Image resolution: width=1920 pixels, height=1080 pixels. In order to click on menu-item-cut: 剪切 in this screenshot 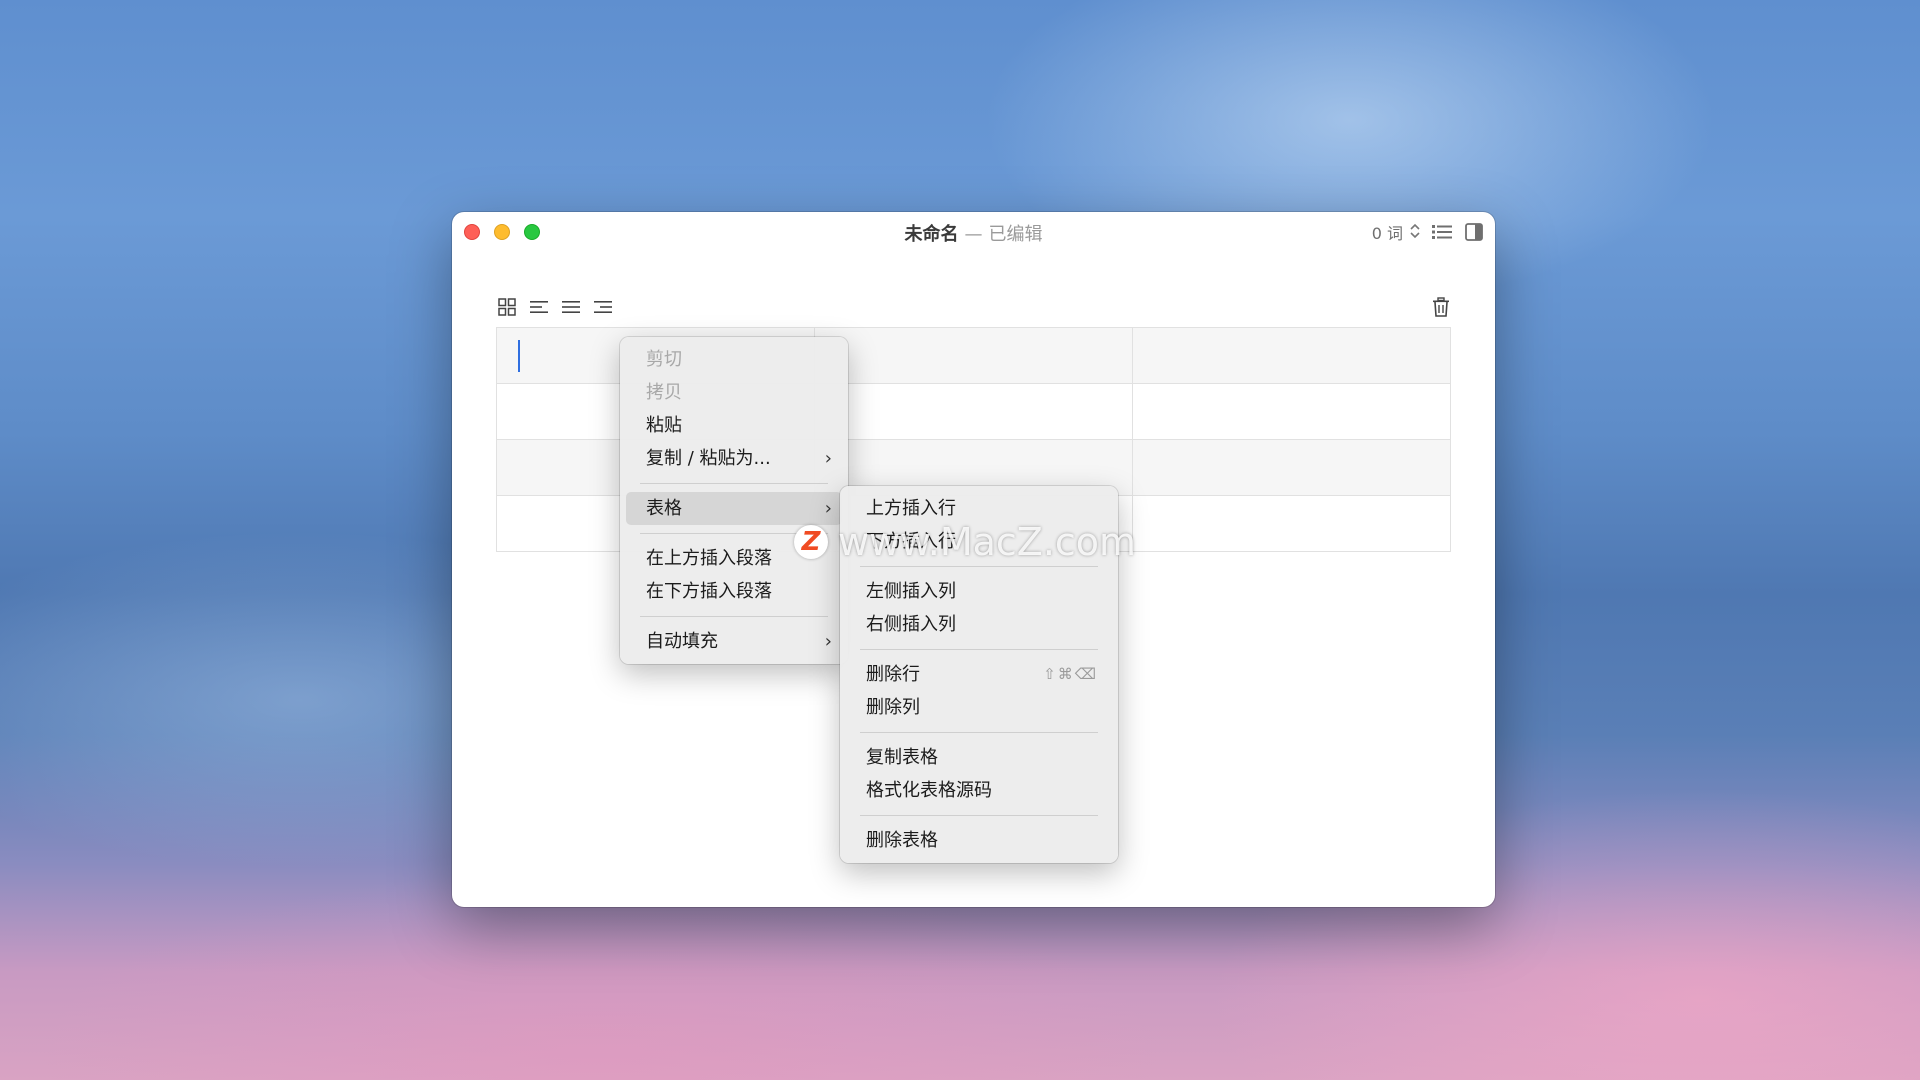, I will do `click(734, 359)`.